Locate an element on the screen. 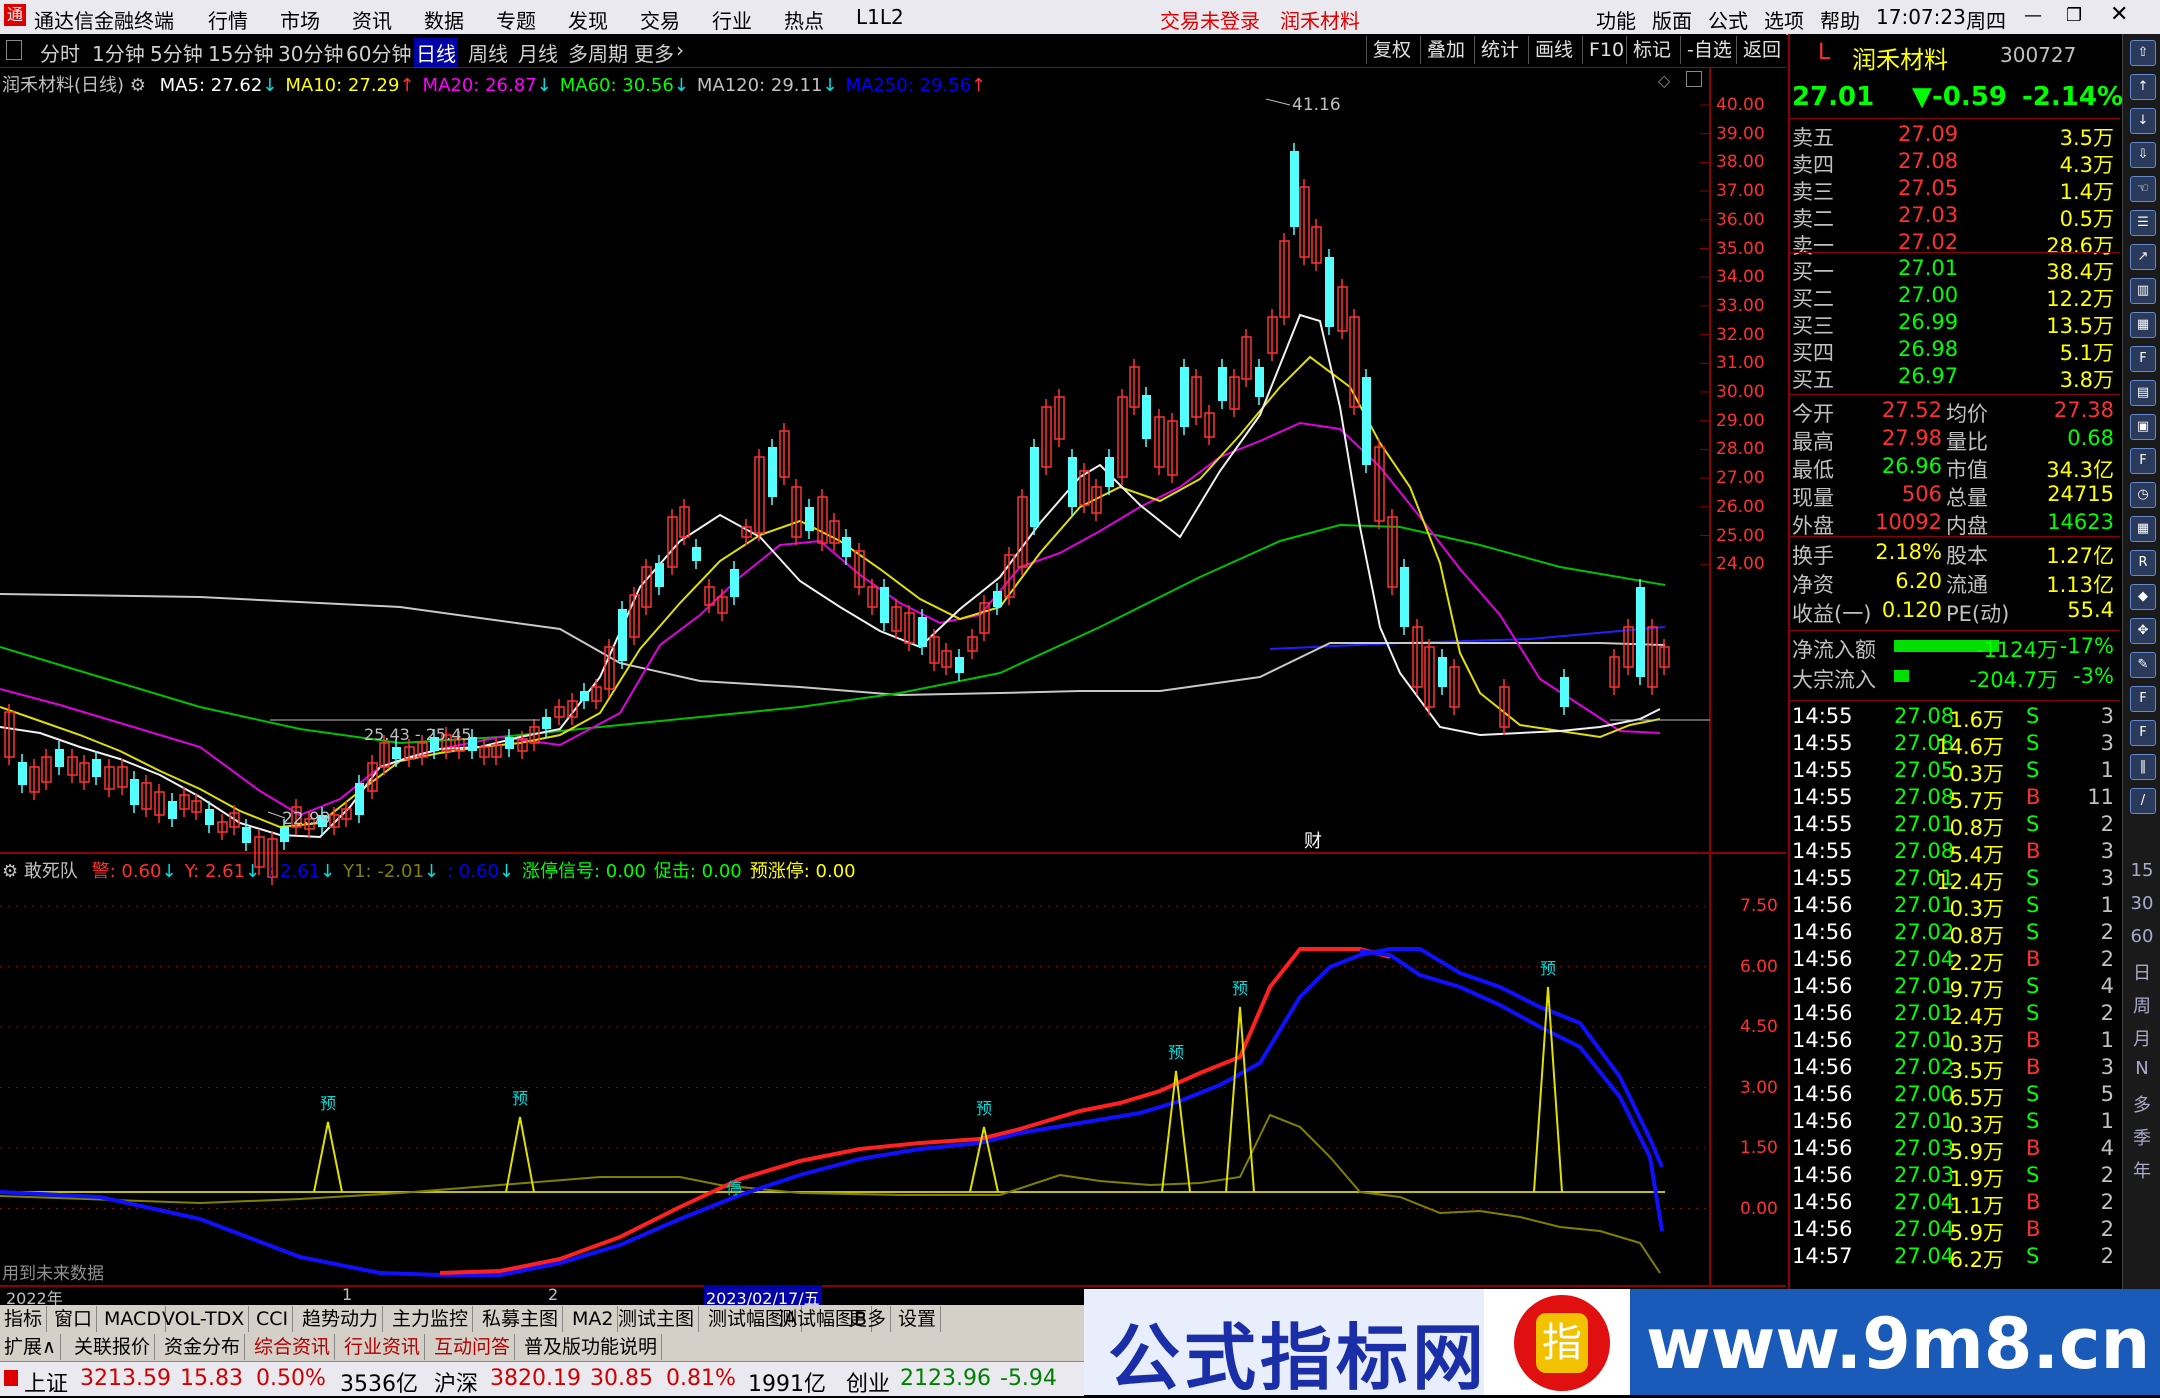  extension-tab: 互动问答 is located at coordinates (473, 1347).